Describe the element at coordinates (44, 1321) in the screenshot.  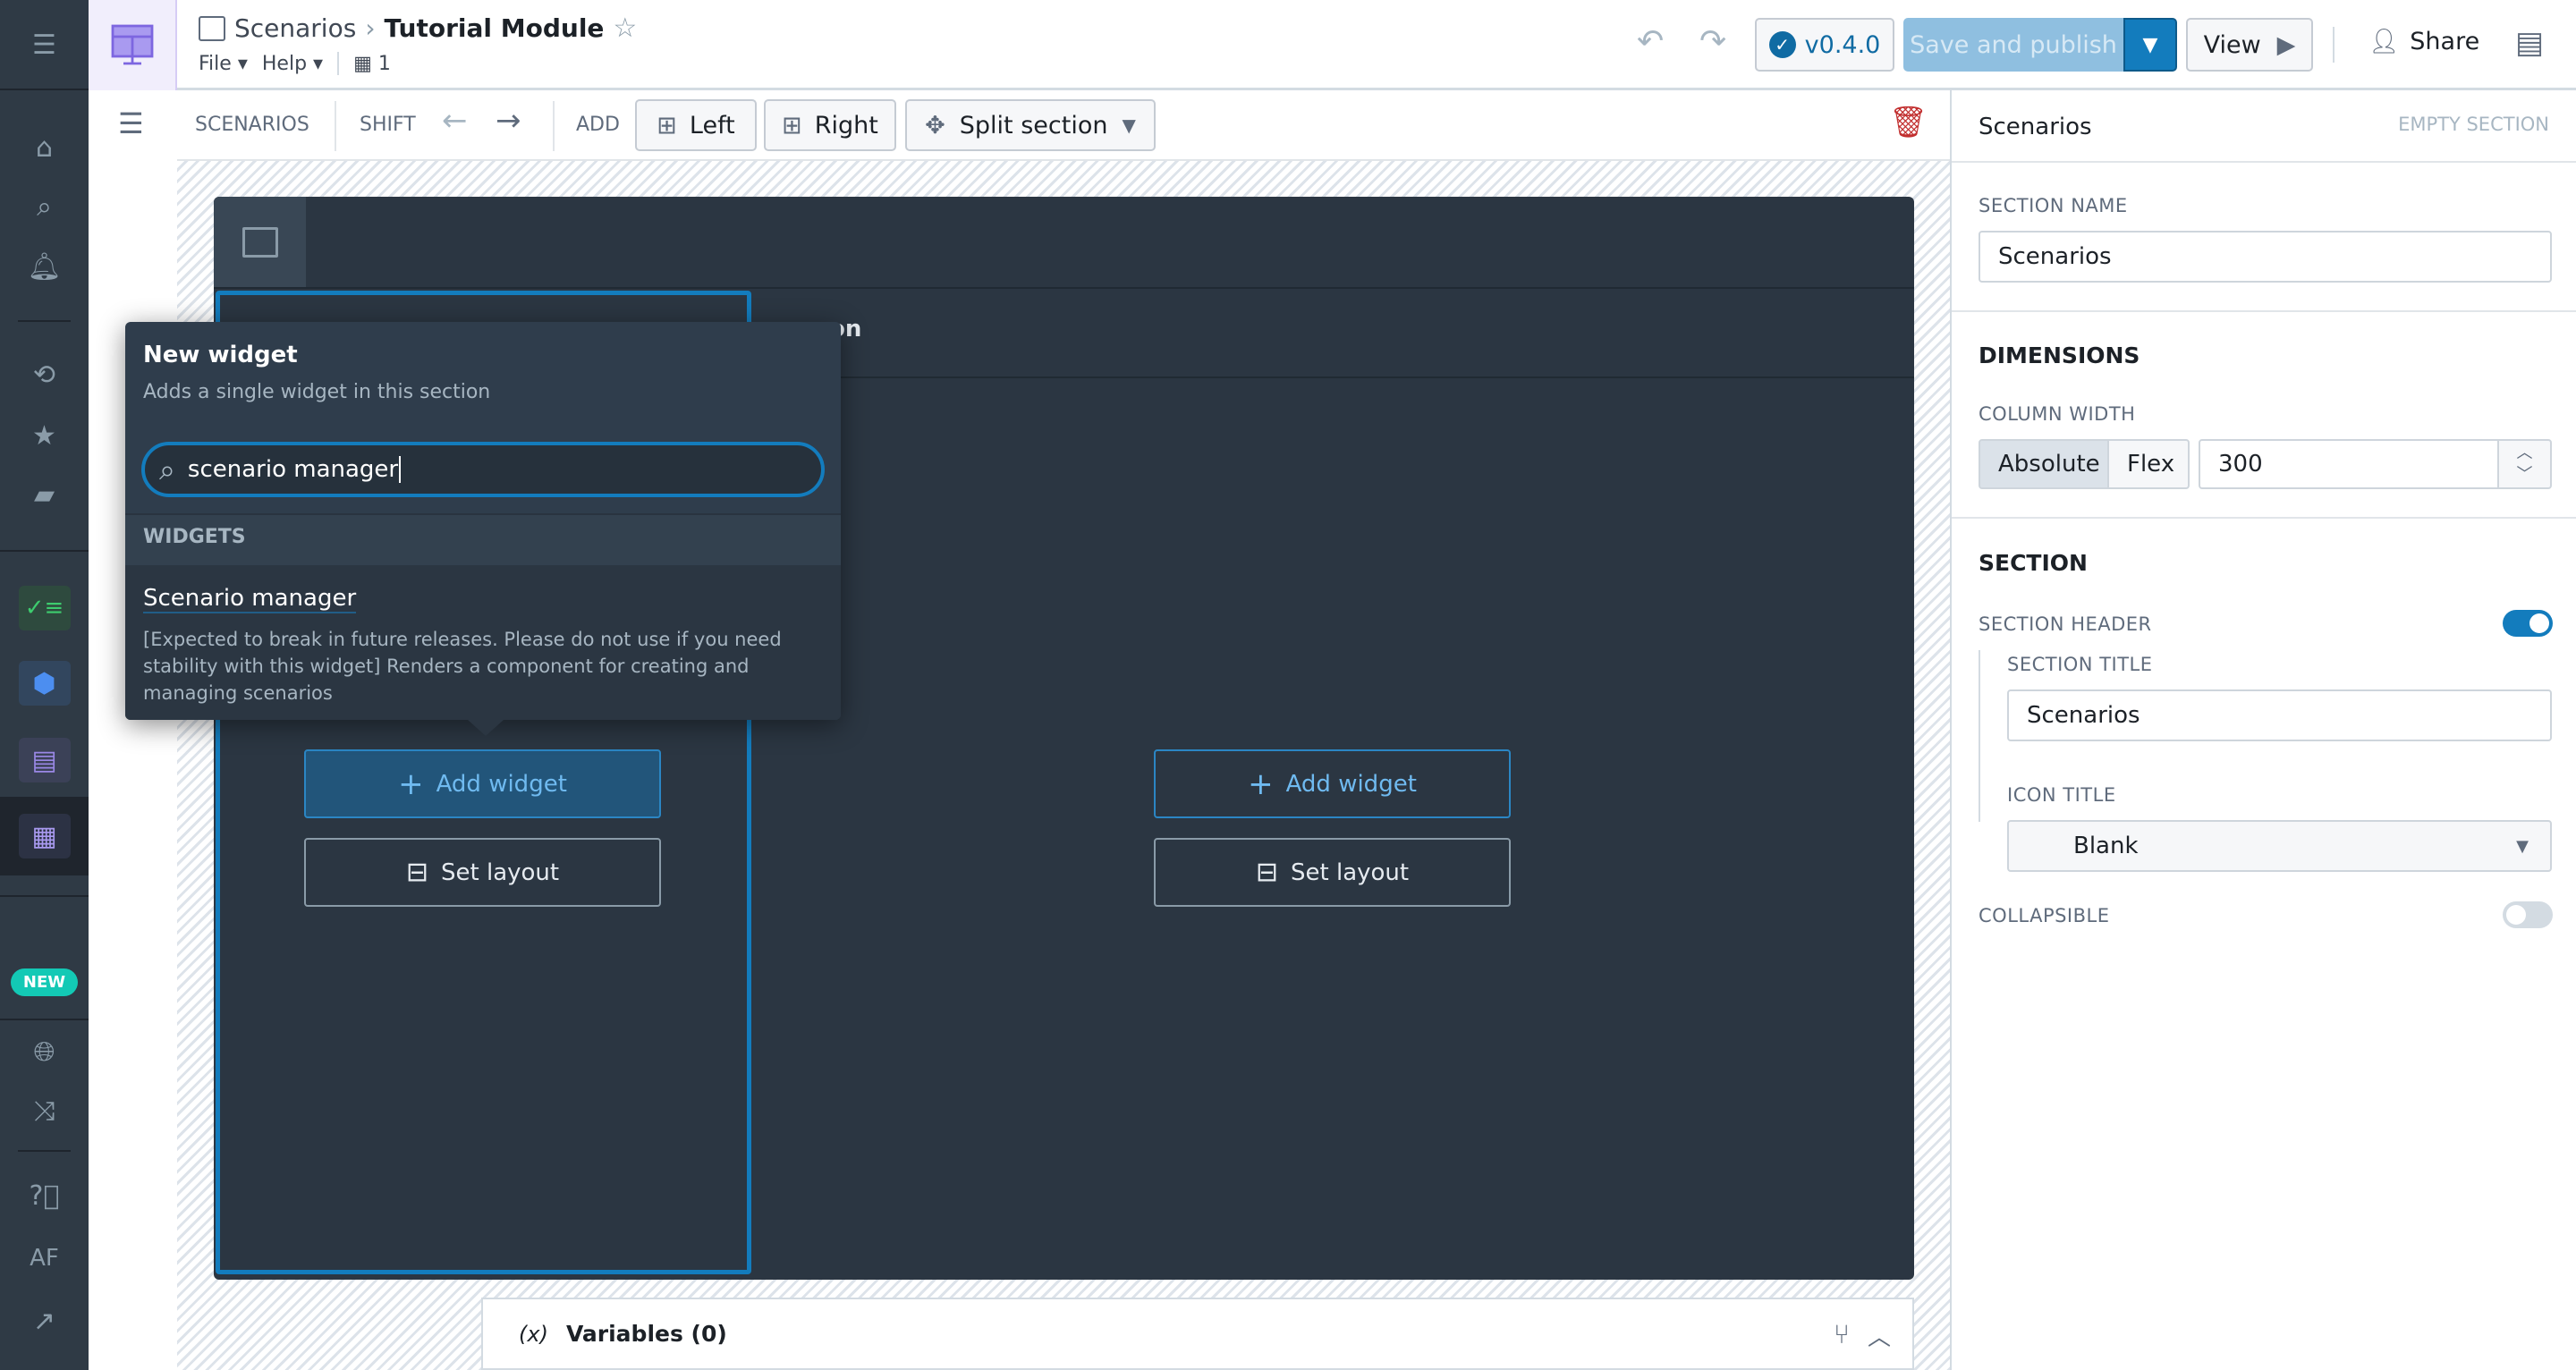
I see `arrow-up-right-icon: ↗` at that location.